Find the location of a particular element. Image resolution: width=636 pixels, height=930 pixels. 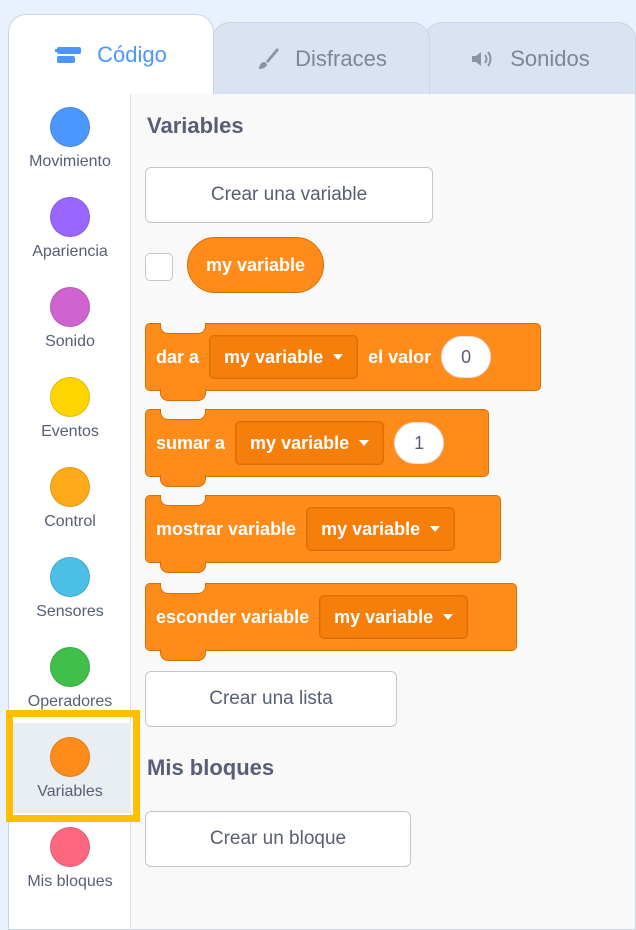

block-text: esconder variable is located at coordinates (233, 616).